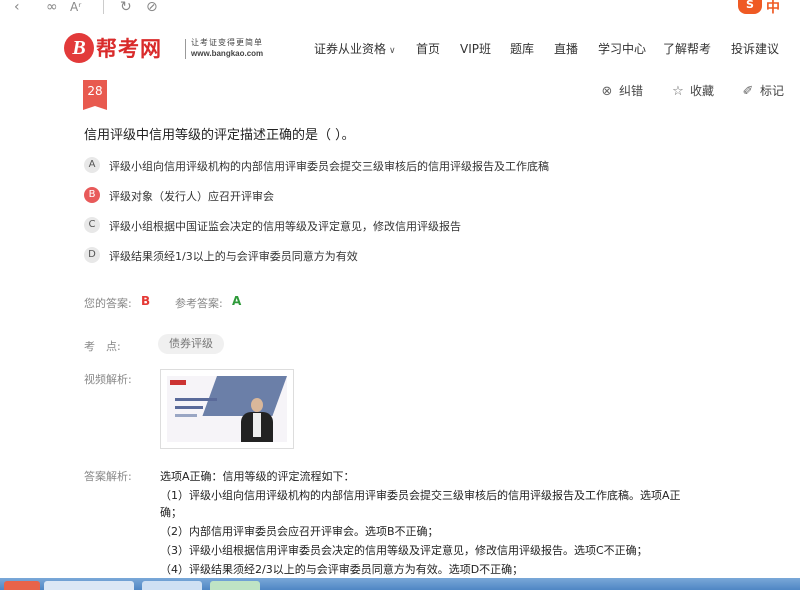  I want to click on error-report-icon: ⊗, so click(607, 91).